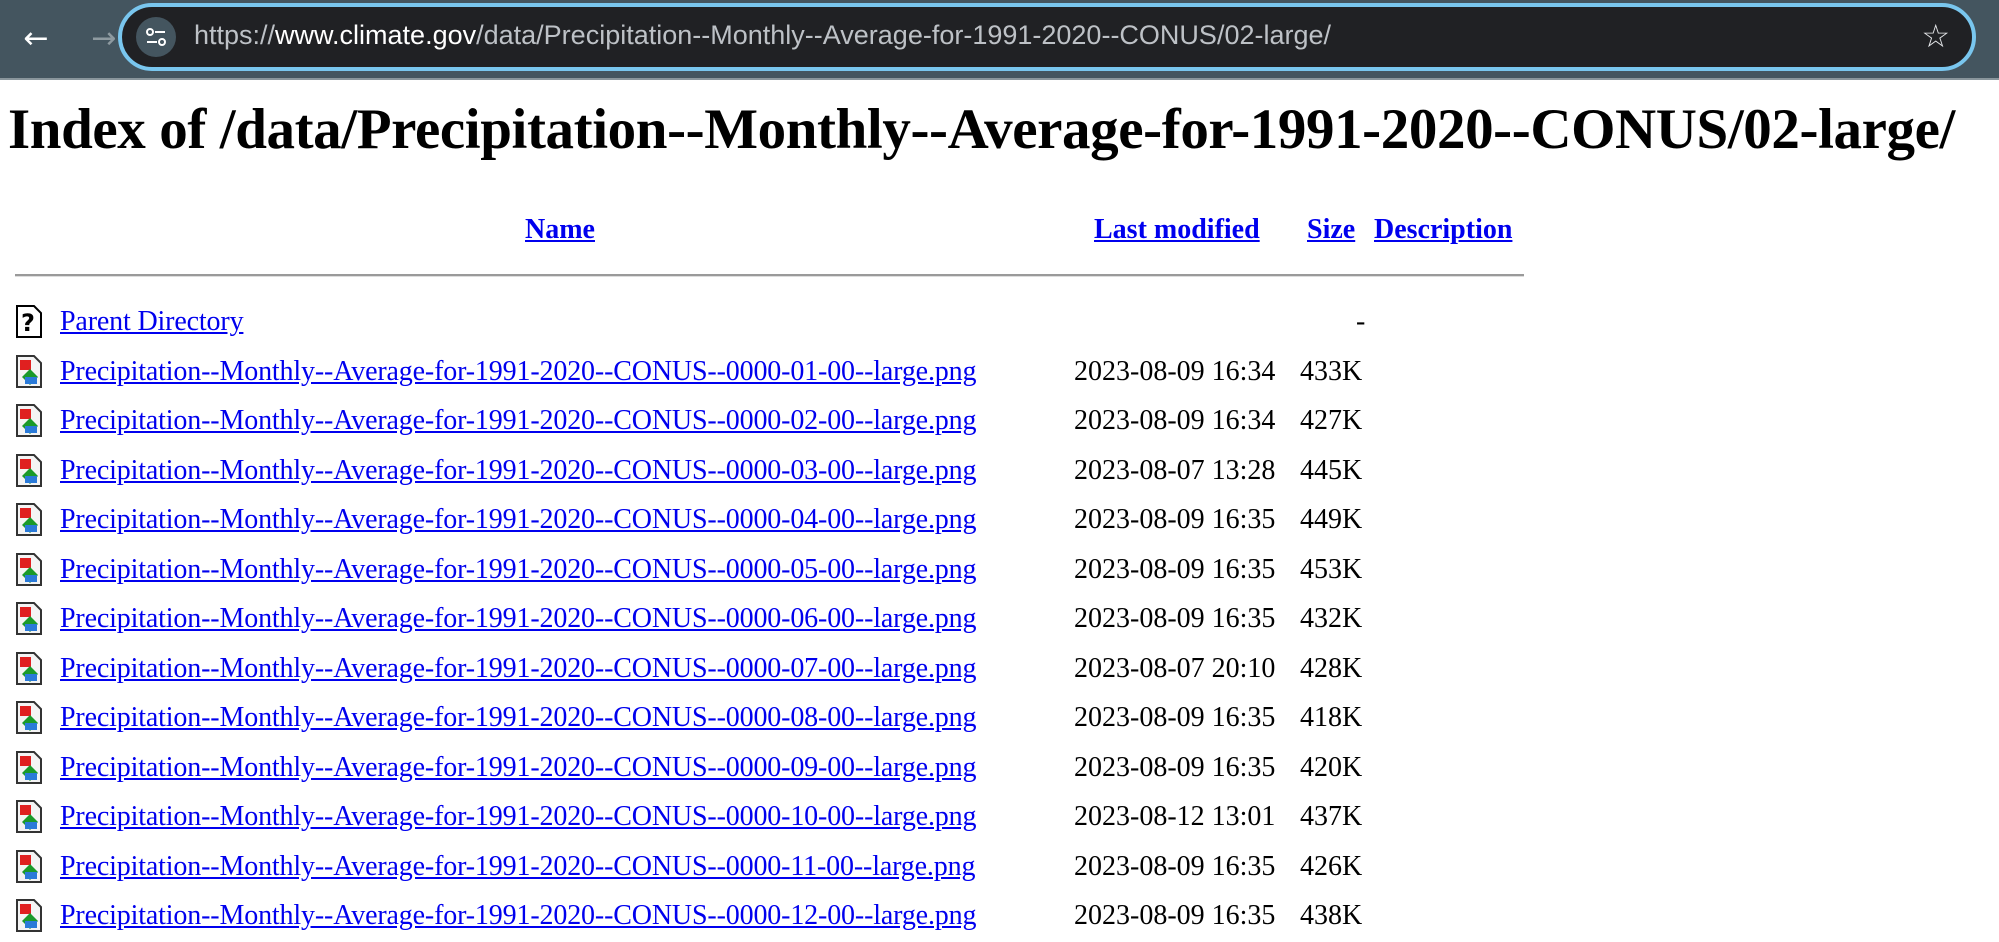  Describe the element at coordinates (1331, 569) in the screenshot. I see `file-size: 453K` at that location.